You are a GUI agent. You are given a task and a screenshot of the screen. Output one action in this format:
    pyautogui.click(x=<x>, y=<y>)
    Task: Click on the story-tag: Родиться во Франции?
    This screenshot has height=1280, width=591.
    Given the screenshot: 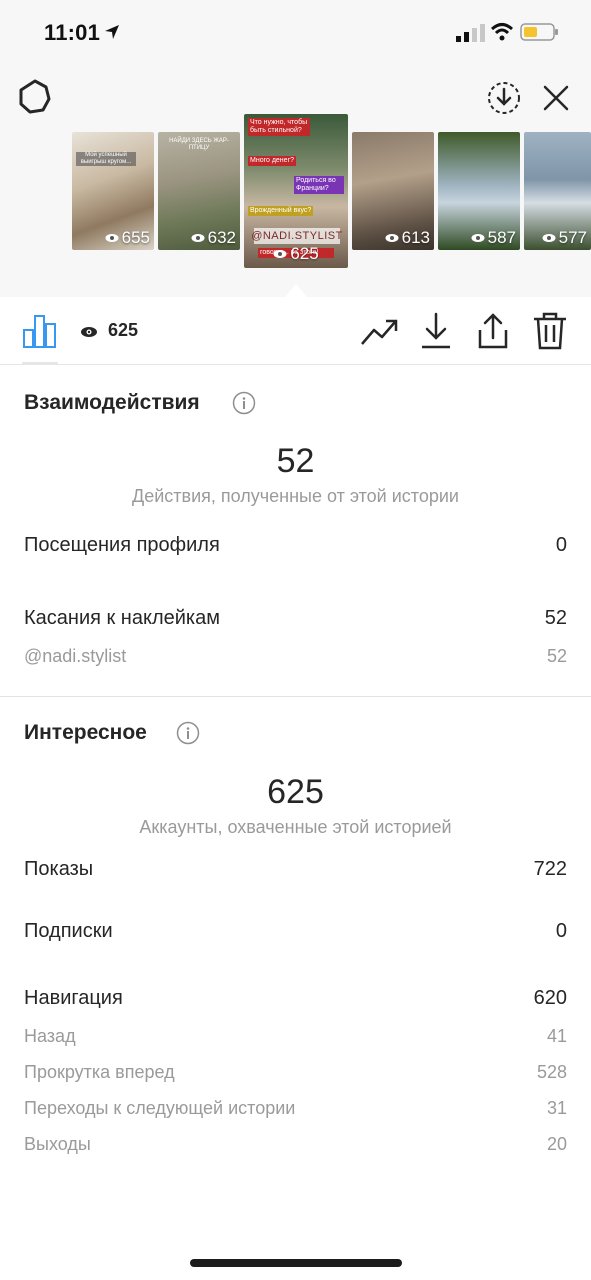 What is the action you would take?
    pyautogui.click(x=319, y=185)
    